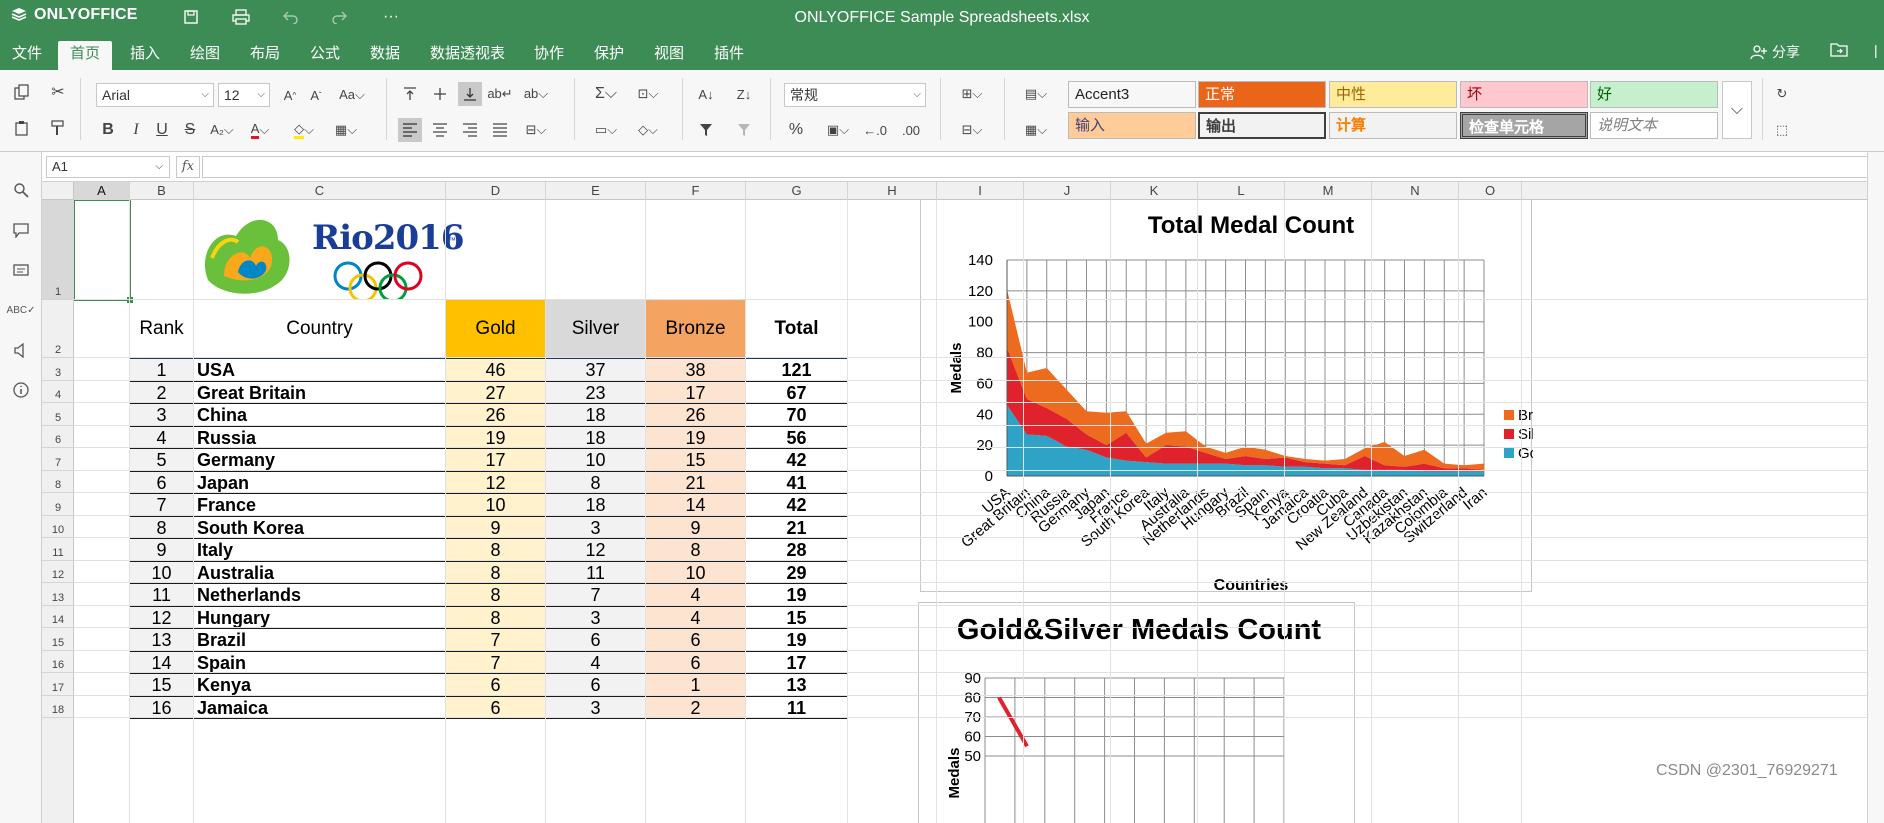 The height and width of the screenshot is (823, 1884). Describe the element at coordinates (346, 130) in the screenshot. I see `borders-icon: ▦⌵` at that location.